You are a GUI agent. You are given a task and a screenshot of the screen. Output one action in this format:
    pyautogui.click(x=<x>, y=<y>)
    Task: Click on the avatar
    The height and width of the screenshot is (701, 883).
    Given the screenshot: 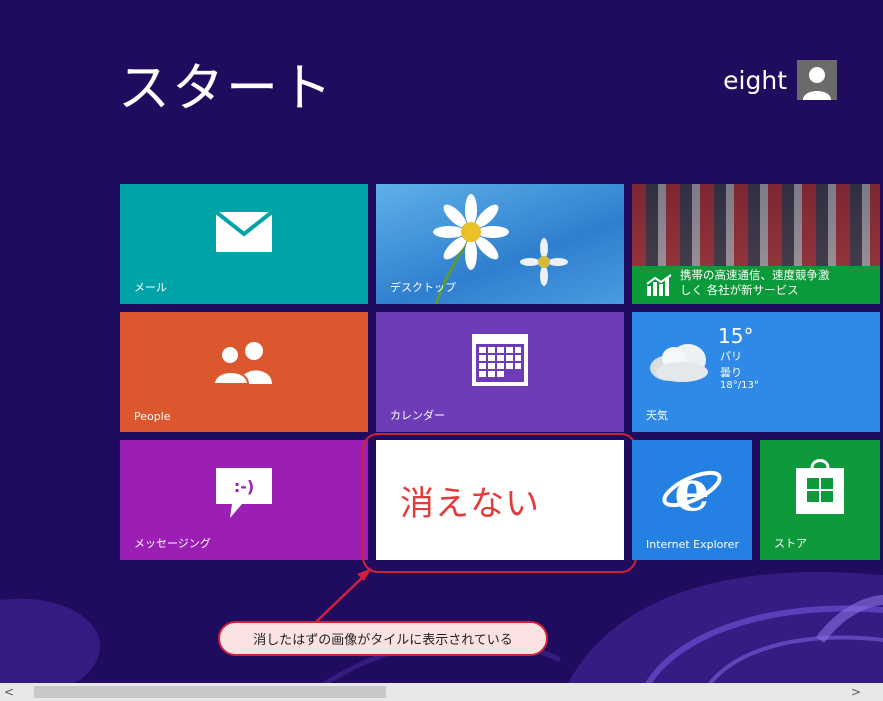 What is the action you would take?
    pyautogui.click(x=817, y=80)
    